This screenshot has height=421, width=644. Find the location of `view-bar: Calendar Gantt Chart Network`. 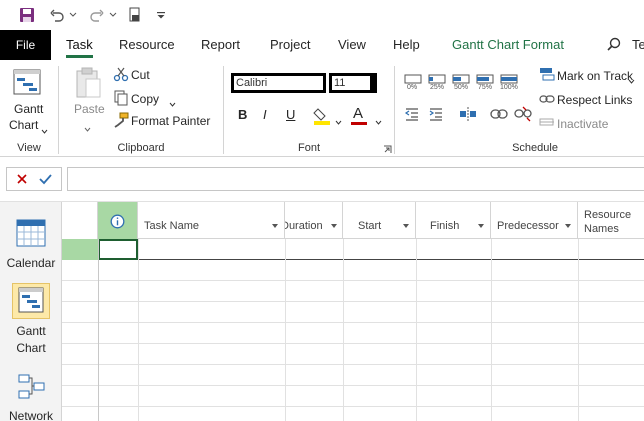

view-bar: Calendar Gantt Chart Network is located at coordinates (31, 311).